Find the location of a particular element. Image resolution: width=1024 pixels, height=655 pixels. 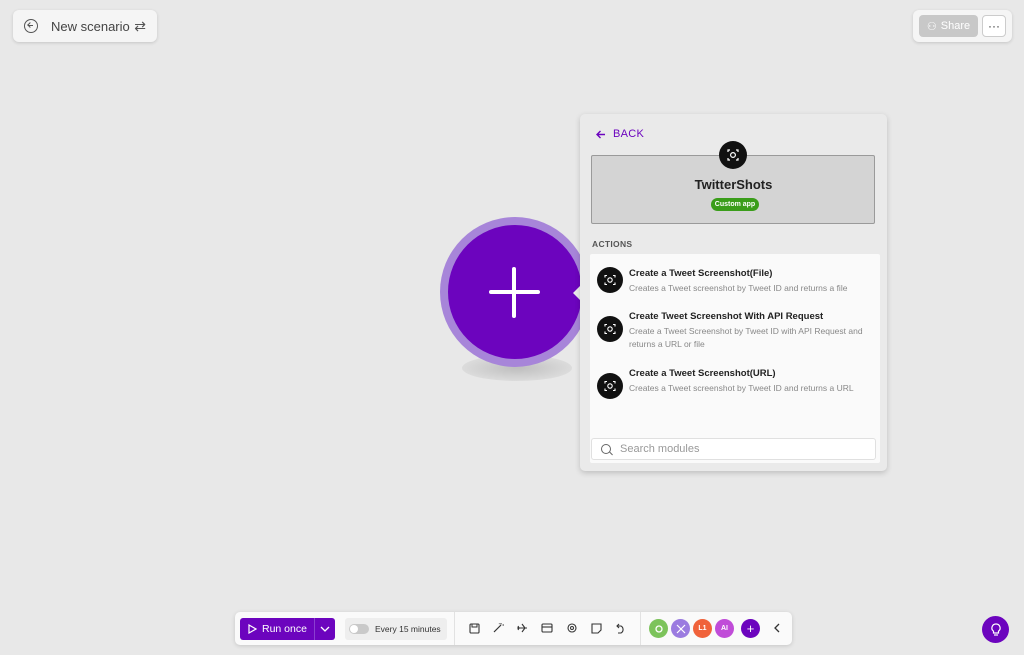

share-icon: ⚇ is located at coordinates (931, 26).